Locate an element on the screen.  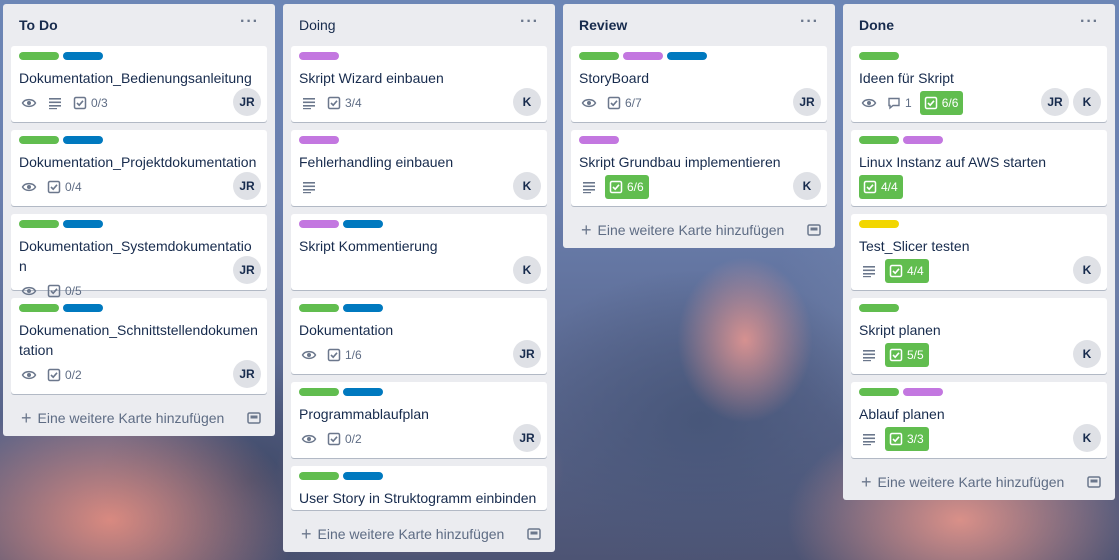
list-title: Doing is located at coordinates (317, 25).